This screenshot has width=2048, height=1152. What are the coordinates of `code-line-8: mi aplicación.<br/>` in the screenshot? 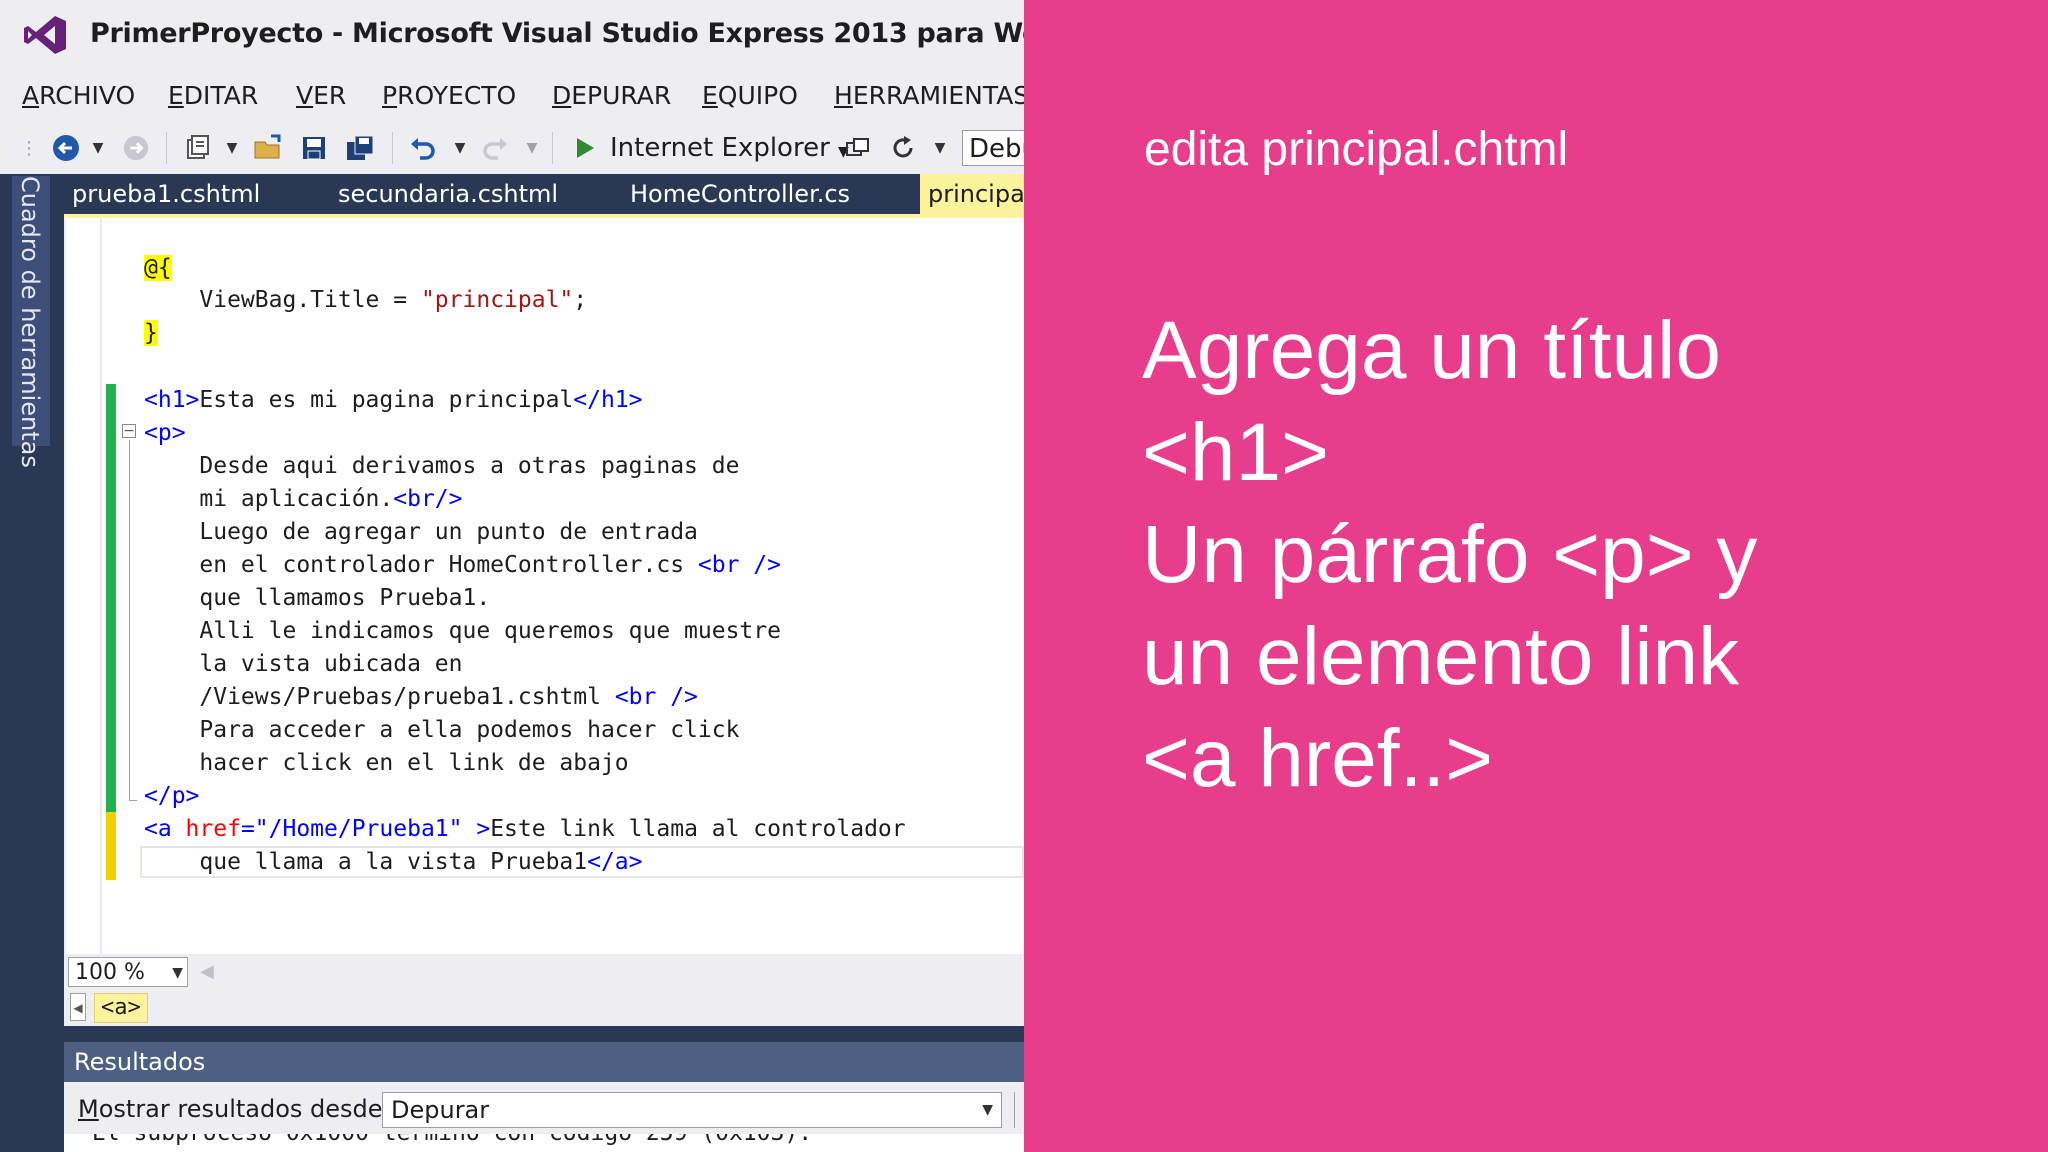 It's located at (303, 499).